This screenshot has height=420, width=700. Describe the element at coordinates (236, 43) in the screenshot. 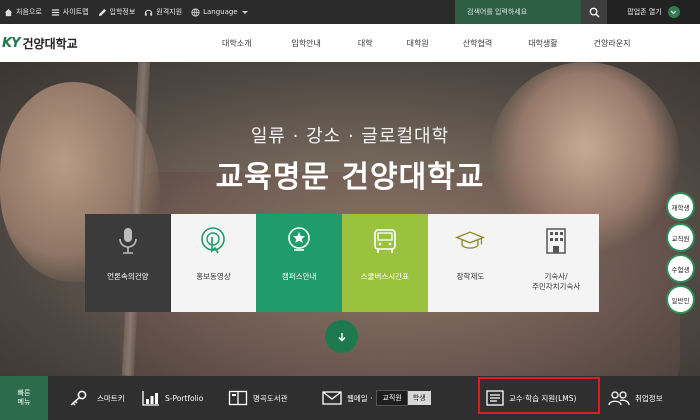

I see `nav-about: 대학소개` at that location.